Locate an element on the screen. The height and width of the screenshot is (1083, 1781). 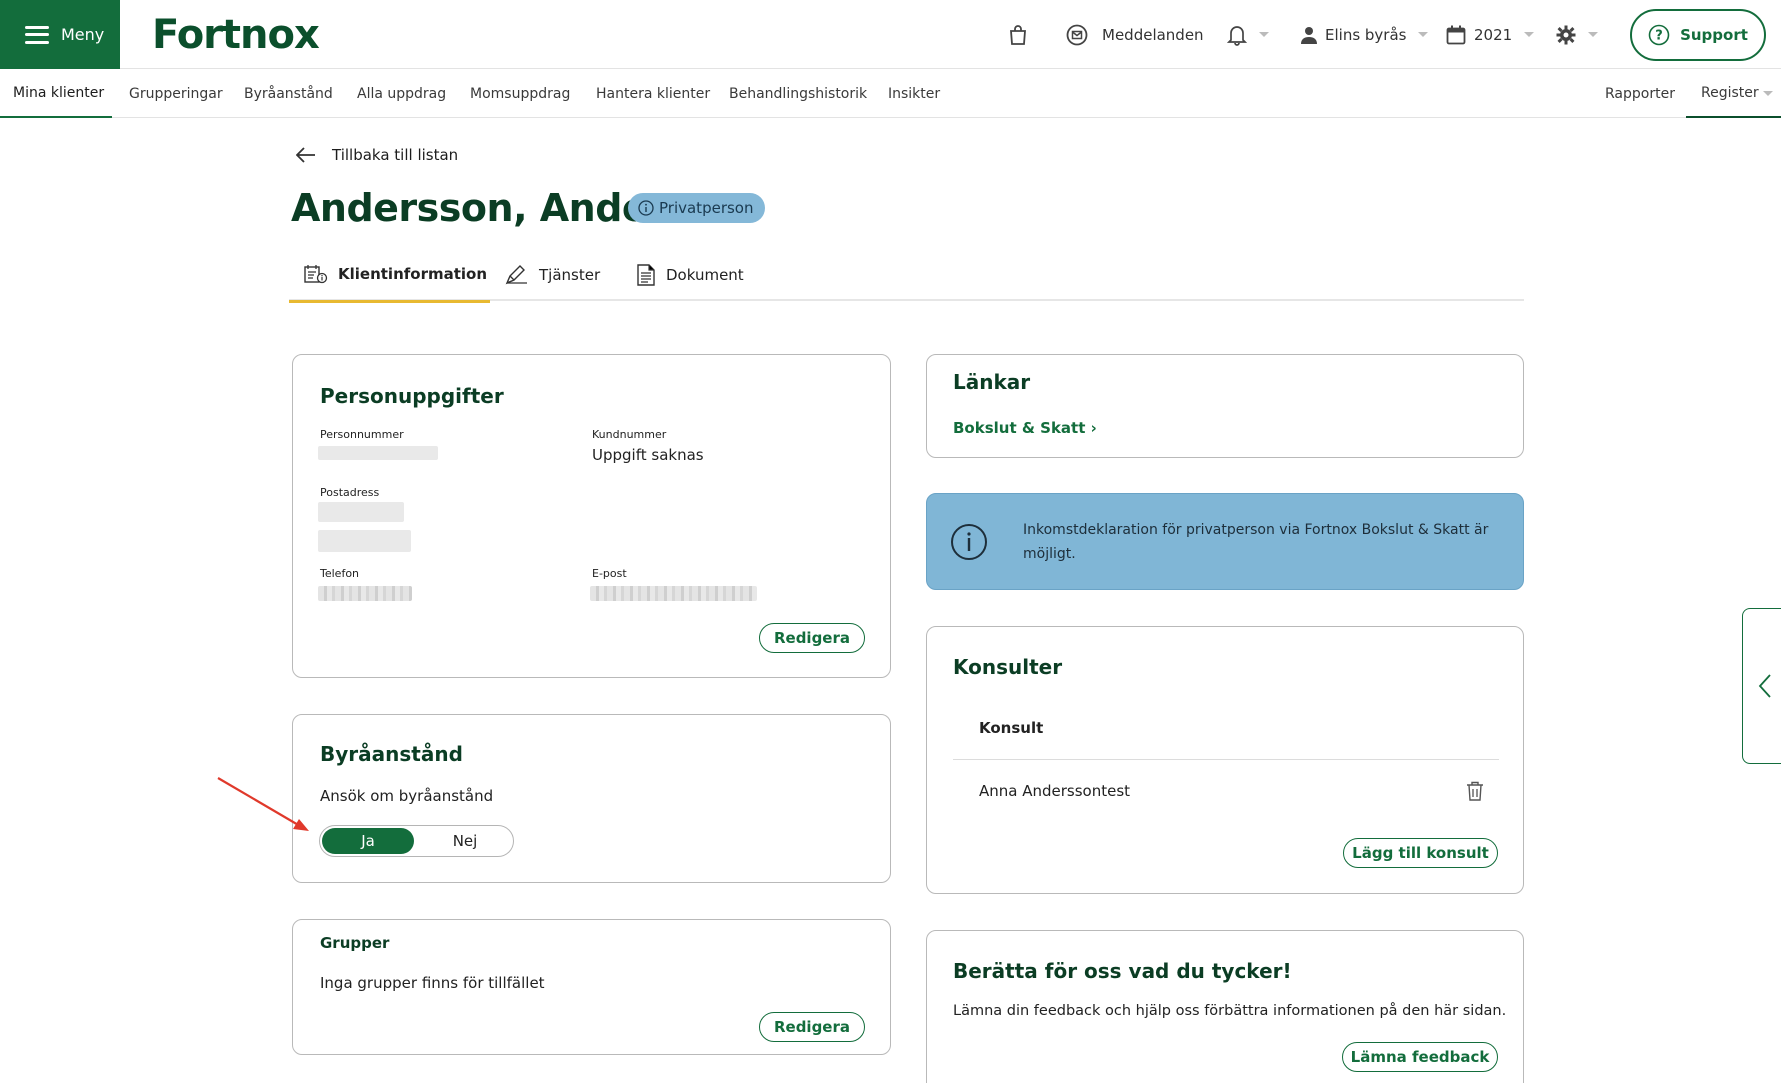
subnav-item-byraanstand: Byråanstånd is located at coordinates (288, 94).